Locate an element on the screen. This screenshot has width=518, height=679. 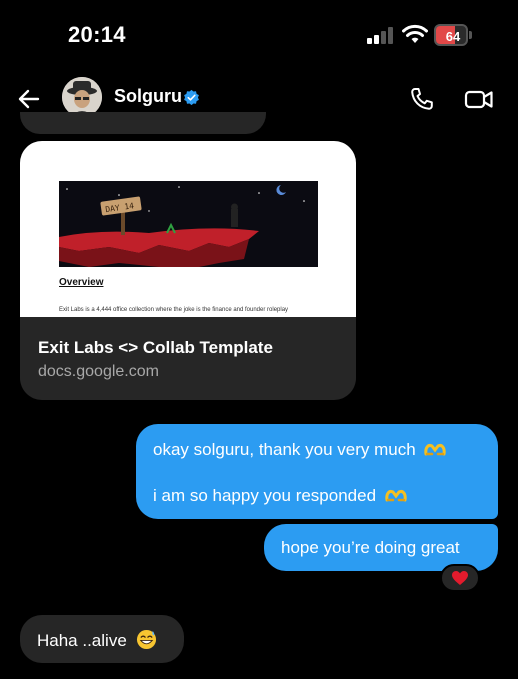
status-time: 20:14 is located at coordinates (97, 34).